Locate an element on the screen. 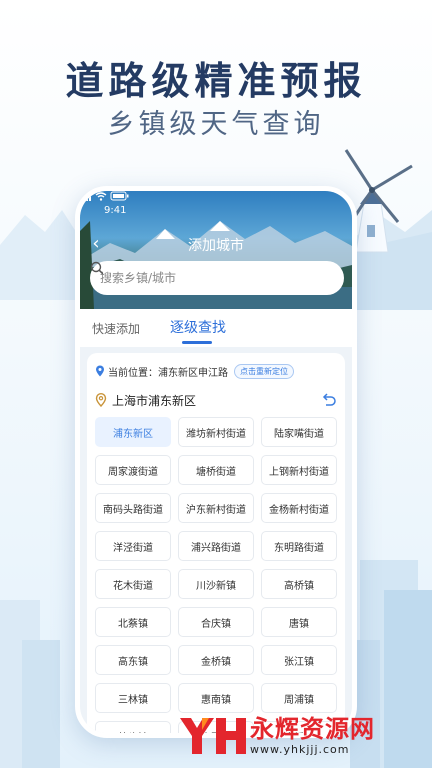  street-option: 唐镇 is located at coordinates (299, 622).